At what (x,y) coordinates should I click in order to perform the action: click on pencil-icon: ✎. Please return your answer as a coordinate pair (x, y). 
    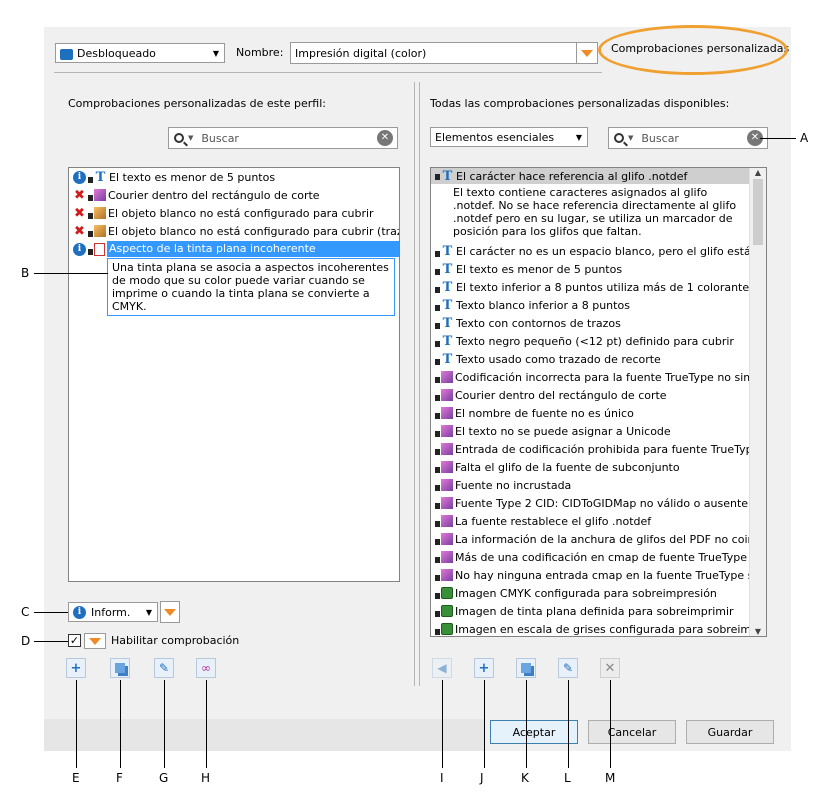
    Looking at the image, I should click on (164, 668).